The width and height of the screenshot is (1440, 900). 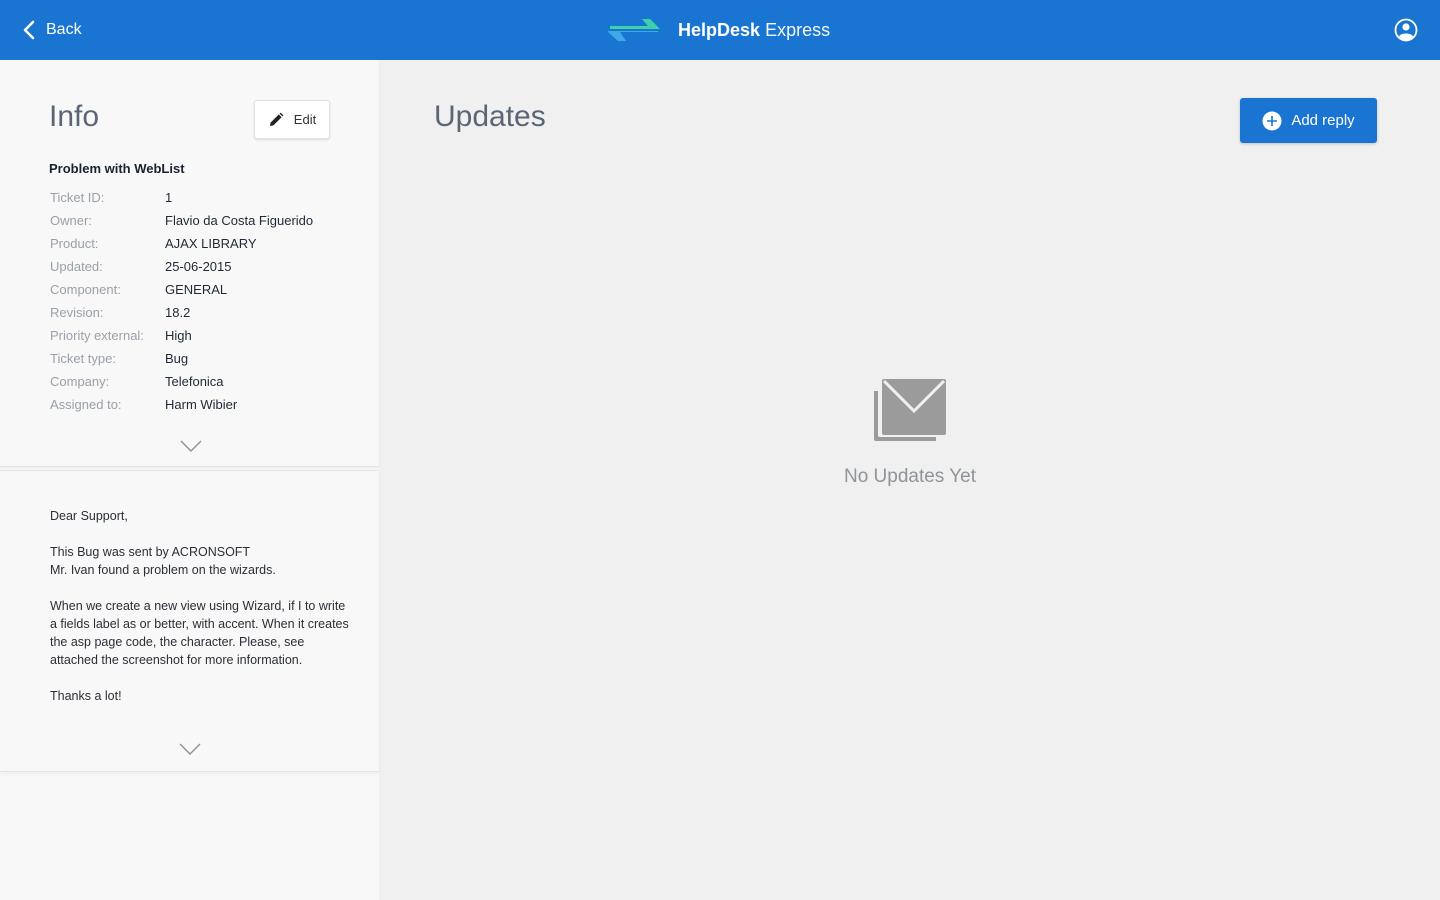 I want to click on field-value: Telefonica, so click(x=194, y=381).